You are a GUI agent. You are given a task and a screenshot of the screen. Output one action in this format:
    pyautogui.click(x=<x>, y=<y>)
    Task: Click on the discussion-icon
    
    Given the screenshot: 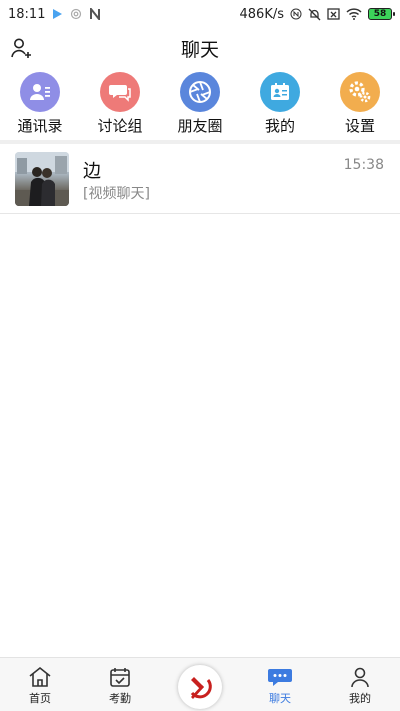 What is the action you would take?
    pyautogui.click(x=120, y=92)
    